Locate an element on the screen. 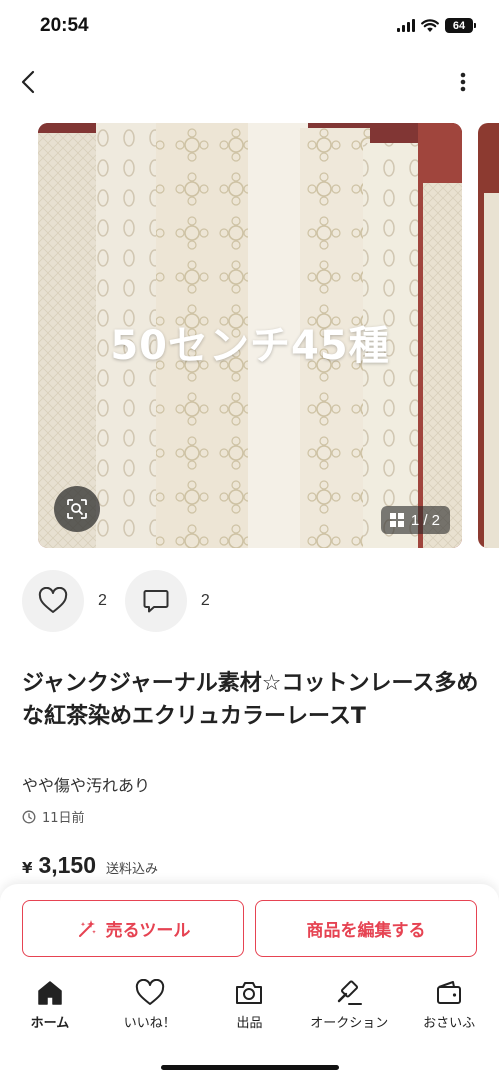 Image resolution: width=499 pixels, height=1080 pixels. clock-icon is located at coordinates (29, 816).